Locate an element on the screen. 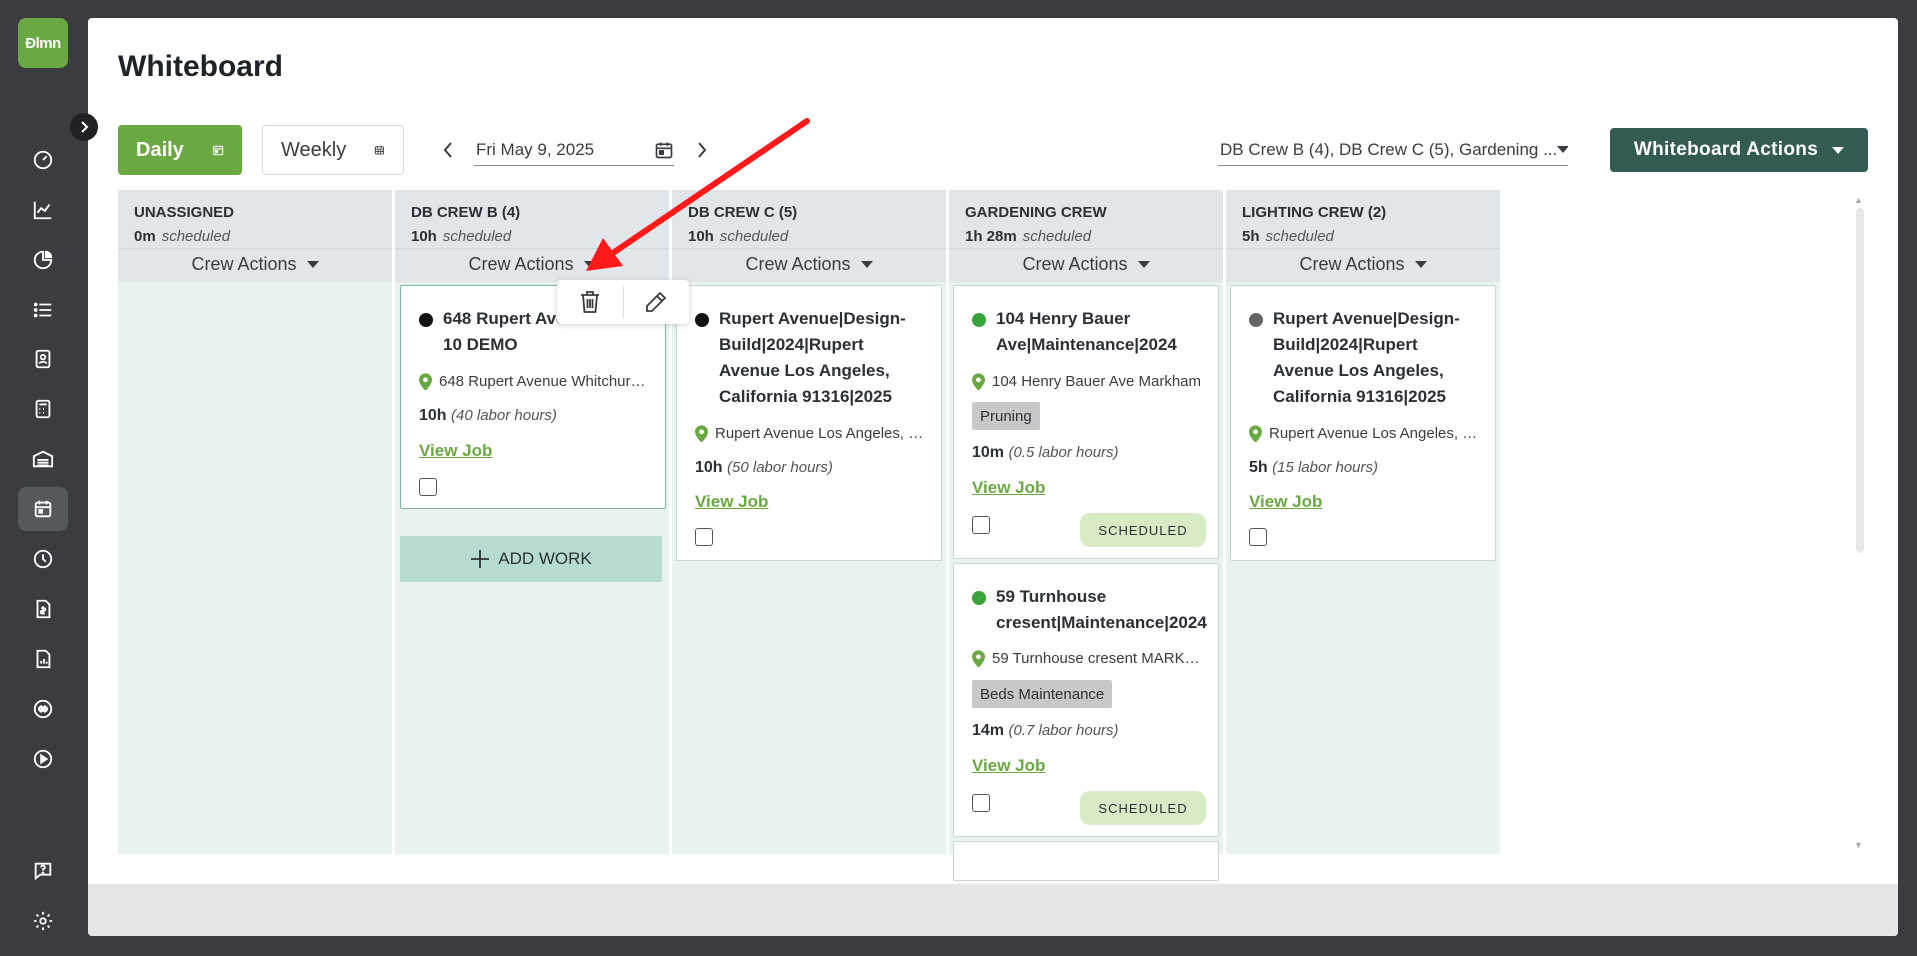 The image size is (1917, 956). line-chart-icon is located at coordinates (42, 210).